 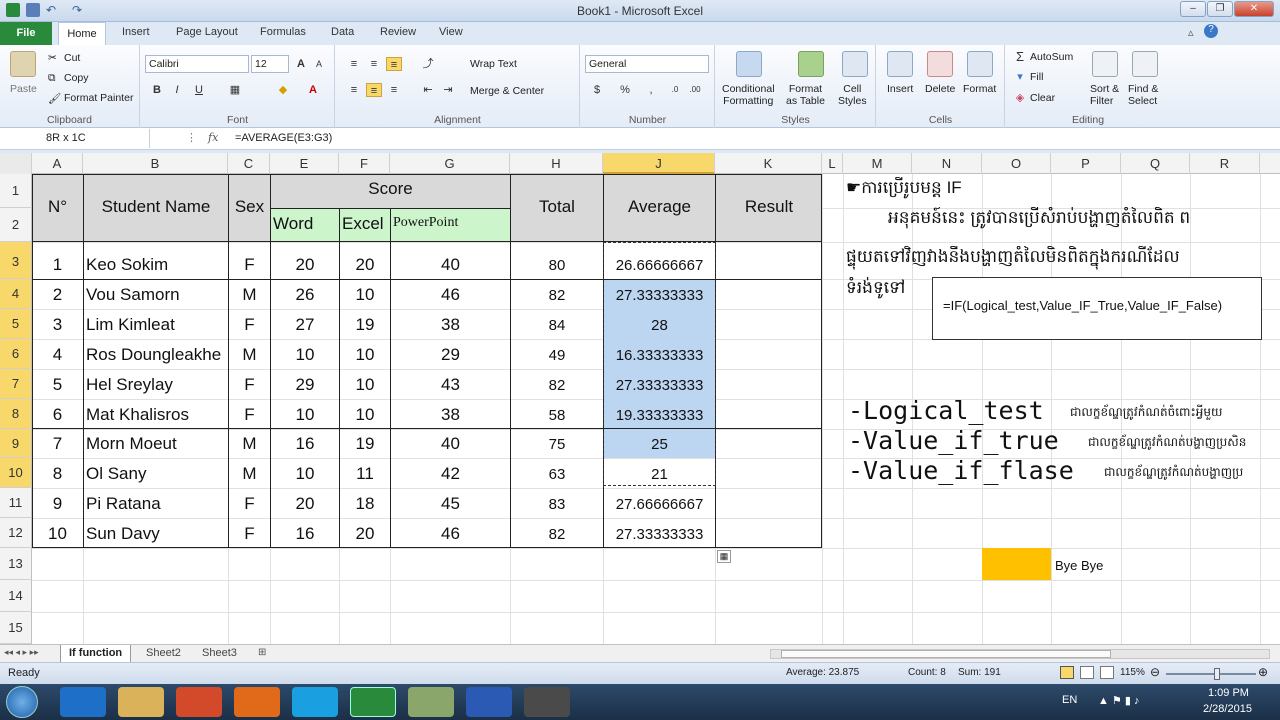 What do you see at coordinates (305, 355) in the screenshot?
I see `cell-word-row-4: 10` at bounding box center [305, 355].